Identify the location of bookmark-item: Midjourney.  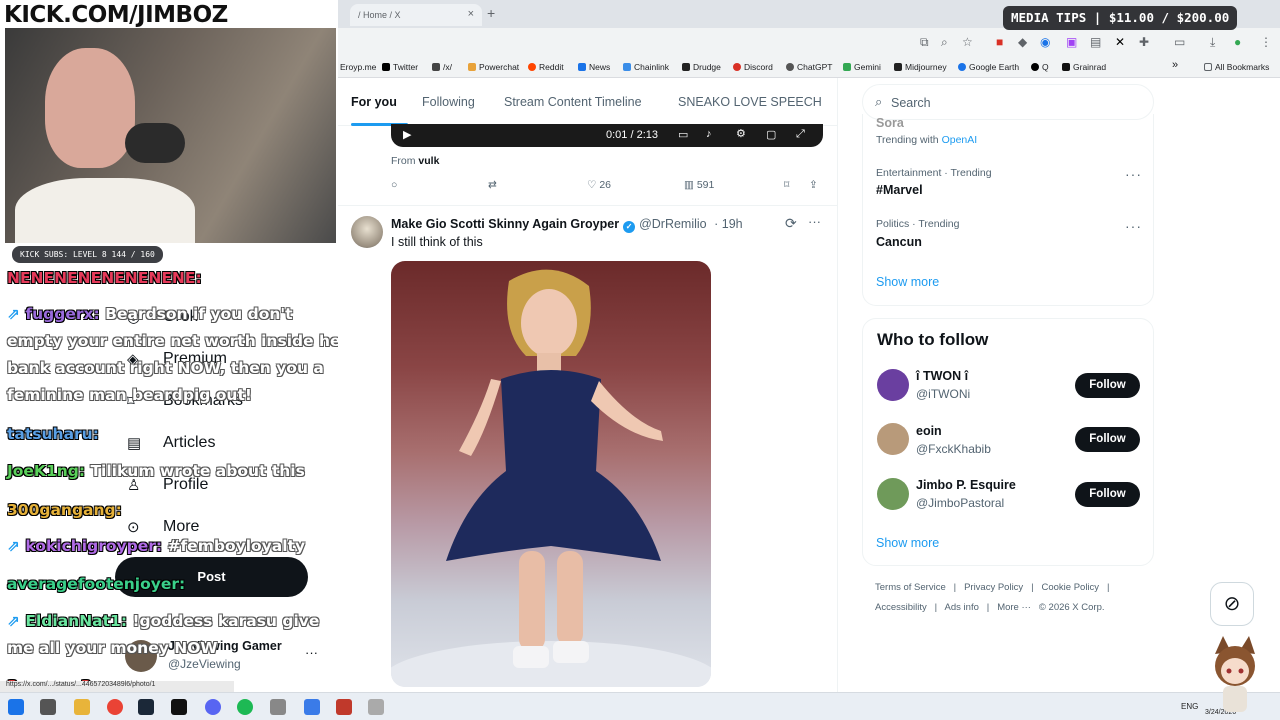
(920, 67).